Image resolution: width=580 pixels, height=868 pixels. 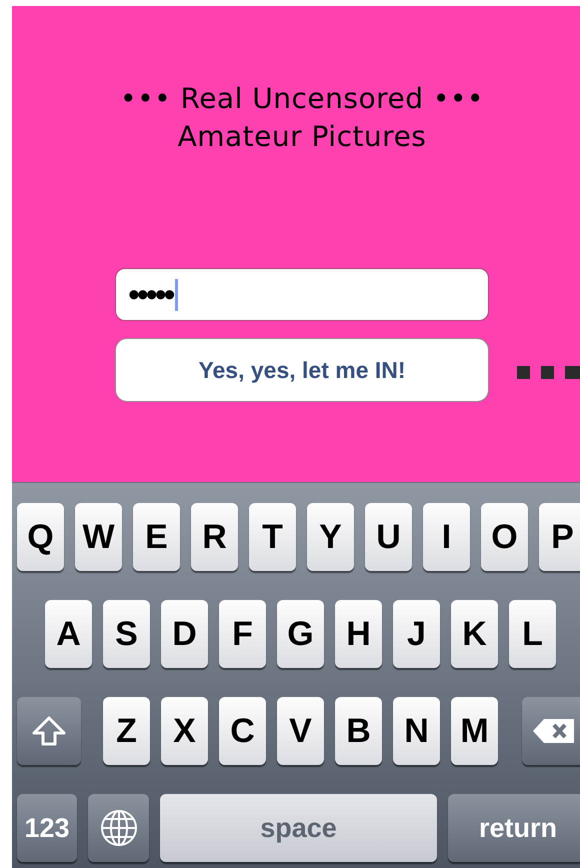 I want to click on app-title: ••• Real Uncensored •••, so click(x=302, y=99).